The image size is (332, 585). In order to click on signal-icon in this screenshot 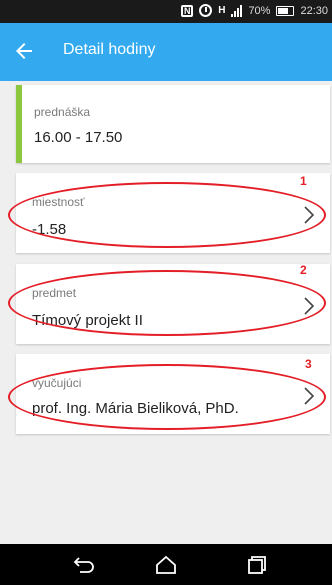, I will do `click(237, 10)`.